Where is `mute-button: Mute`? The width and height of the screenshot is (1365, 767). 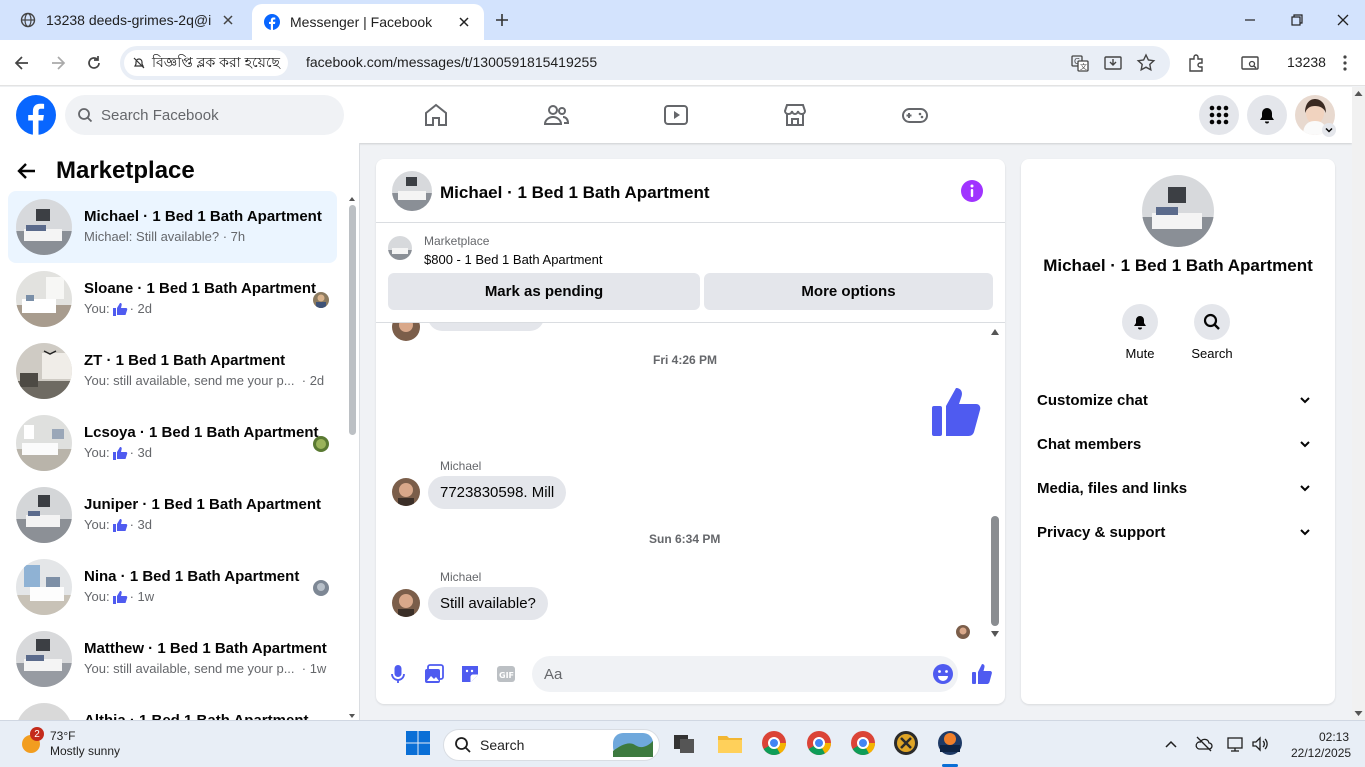 mute-button: Mute is located at coordinates (1140, 332).